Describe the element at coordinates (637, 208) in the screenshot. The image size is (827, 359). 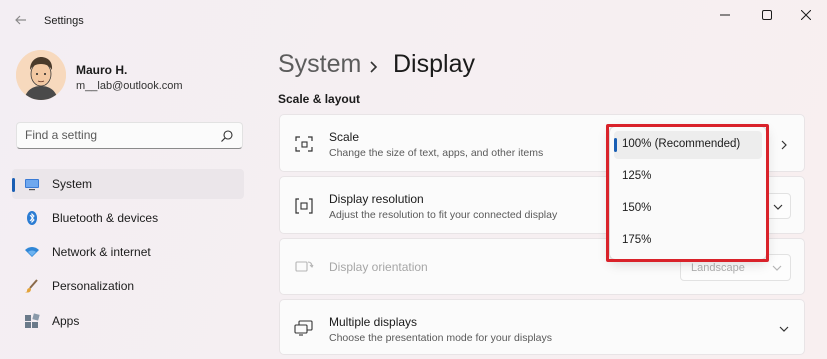
I see `scale-option-label: 150%` at that location.